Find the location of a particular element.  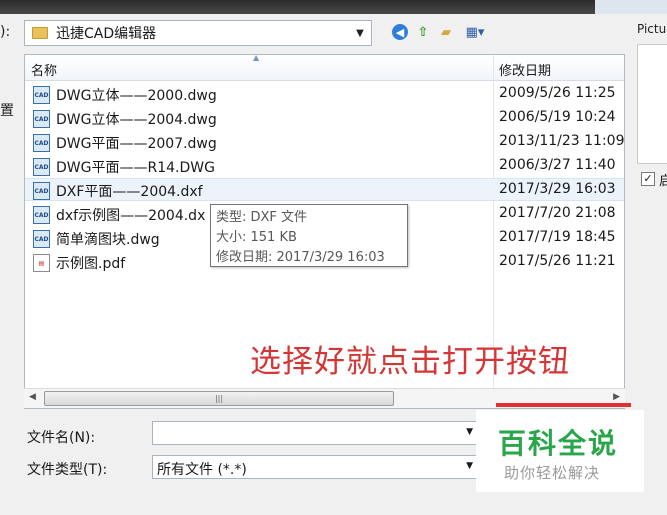

sidebar-label-fragment: 置 is located at coordinates (7, 111).